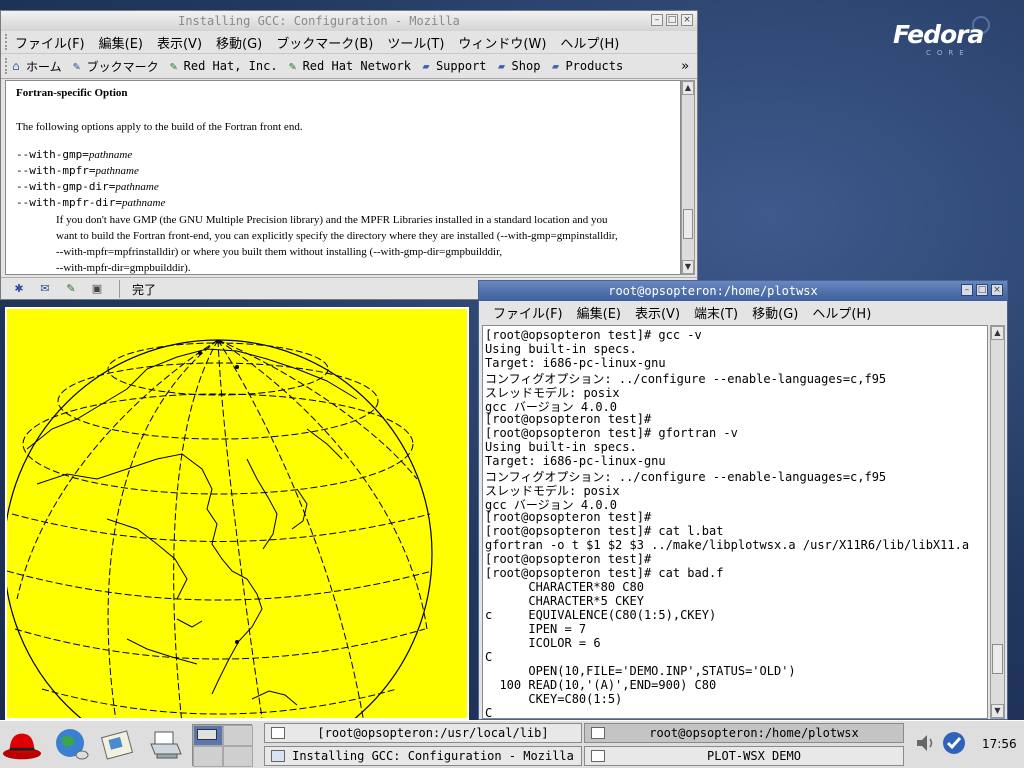 Image resolution: width=1024 pixels, height=768 pixels. Describe the element at coordinates (118, 745) in the screenshot. I see `email-launcher` at that location.